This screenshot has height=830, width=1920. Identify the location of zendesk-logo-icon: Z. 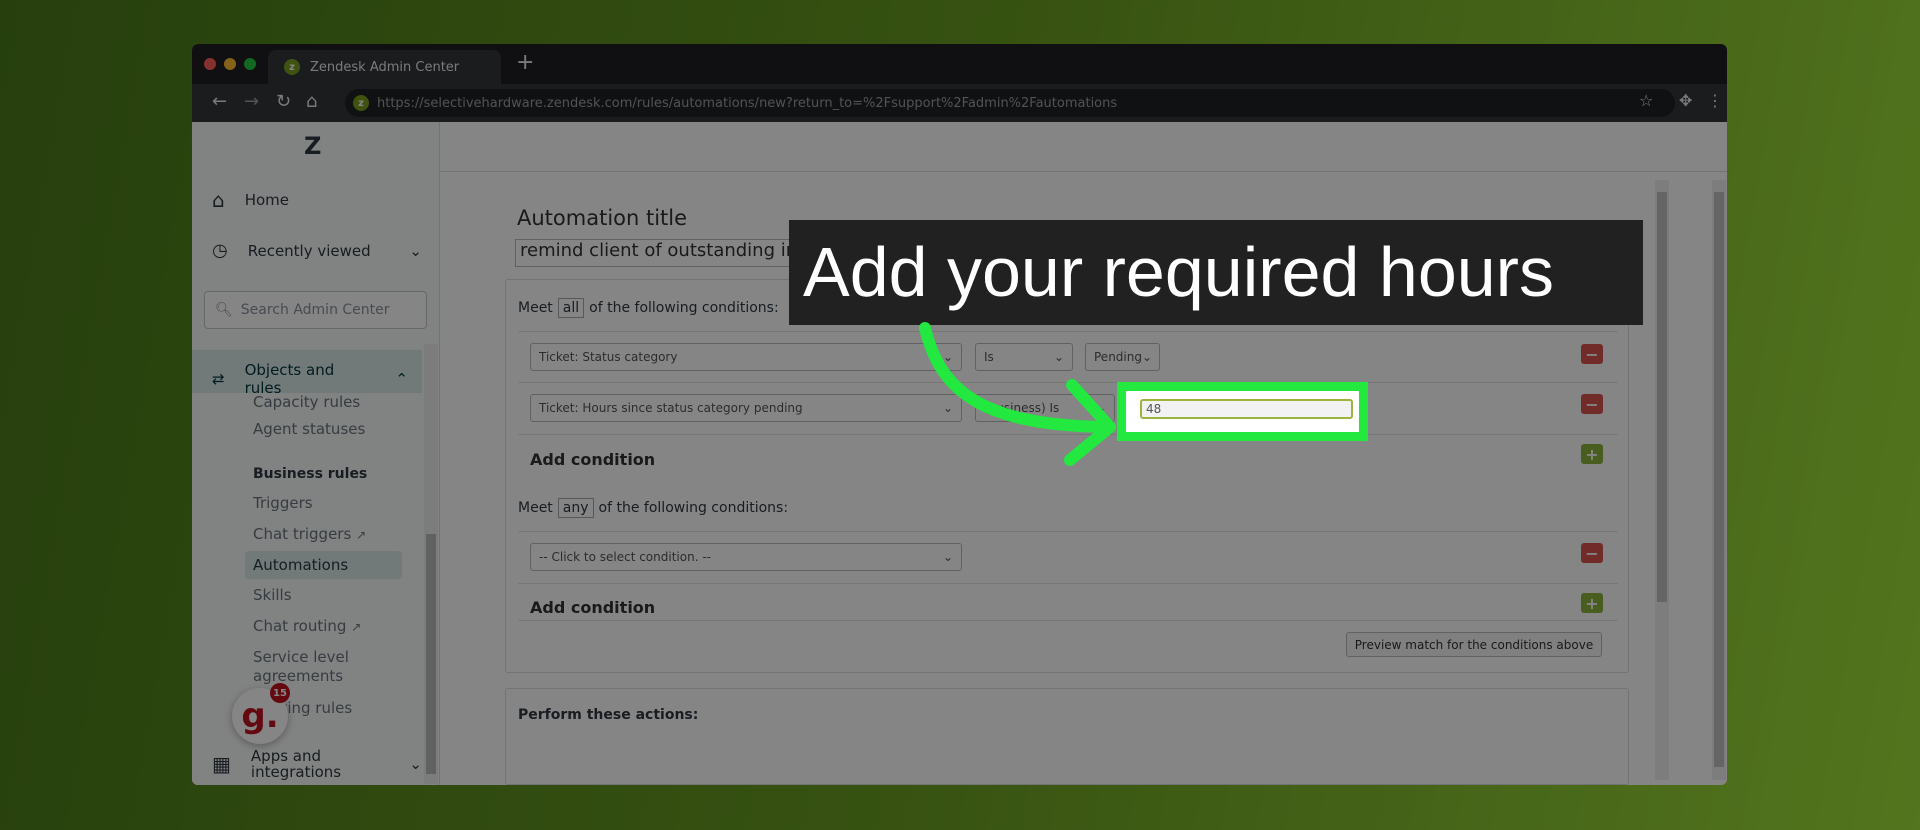
(313, 146).